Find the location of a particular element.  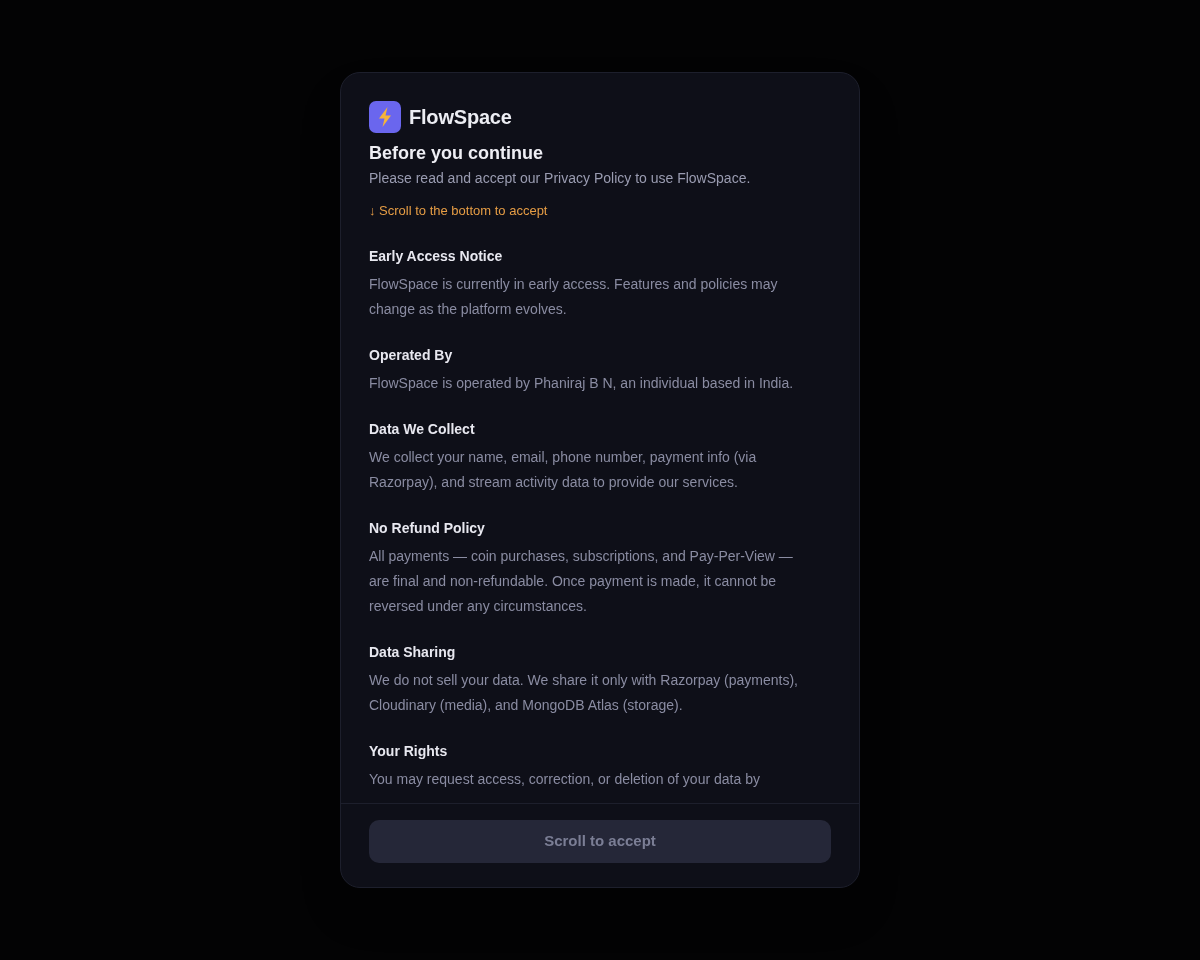

scroll-notice: ↓ Scroll to the bottom to accept is located at coordinates (459, 211).